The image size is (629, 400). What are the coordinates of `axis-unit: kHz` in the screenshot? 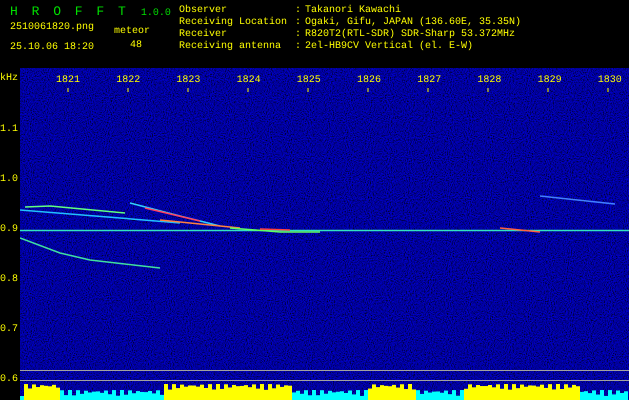 It's located at (9, 79).